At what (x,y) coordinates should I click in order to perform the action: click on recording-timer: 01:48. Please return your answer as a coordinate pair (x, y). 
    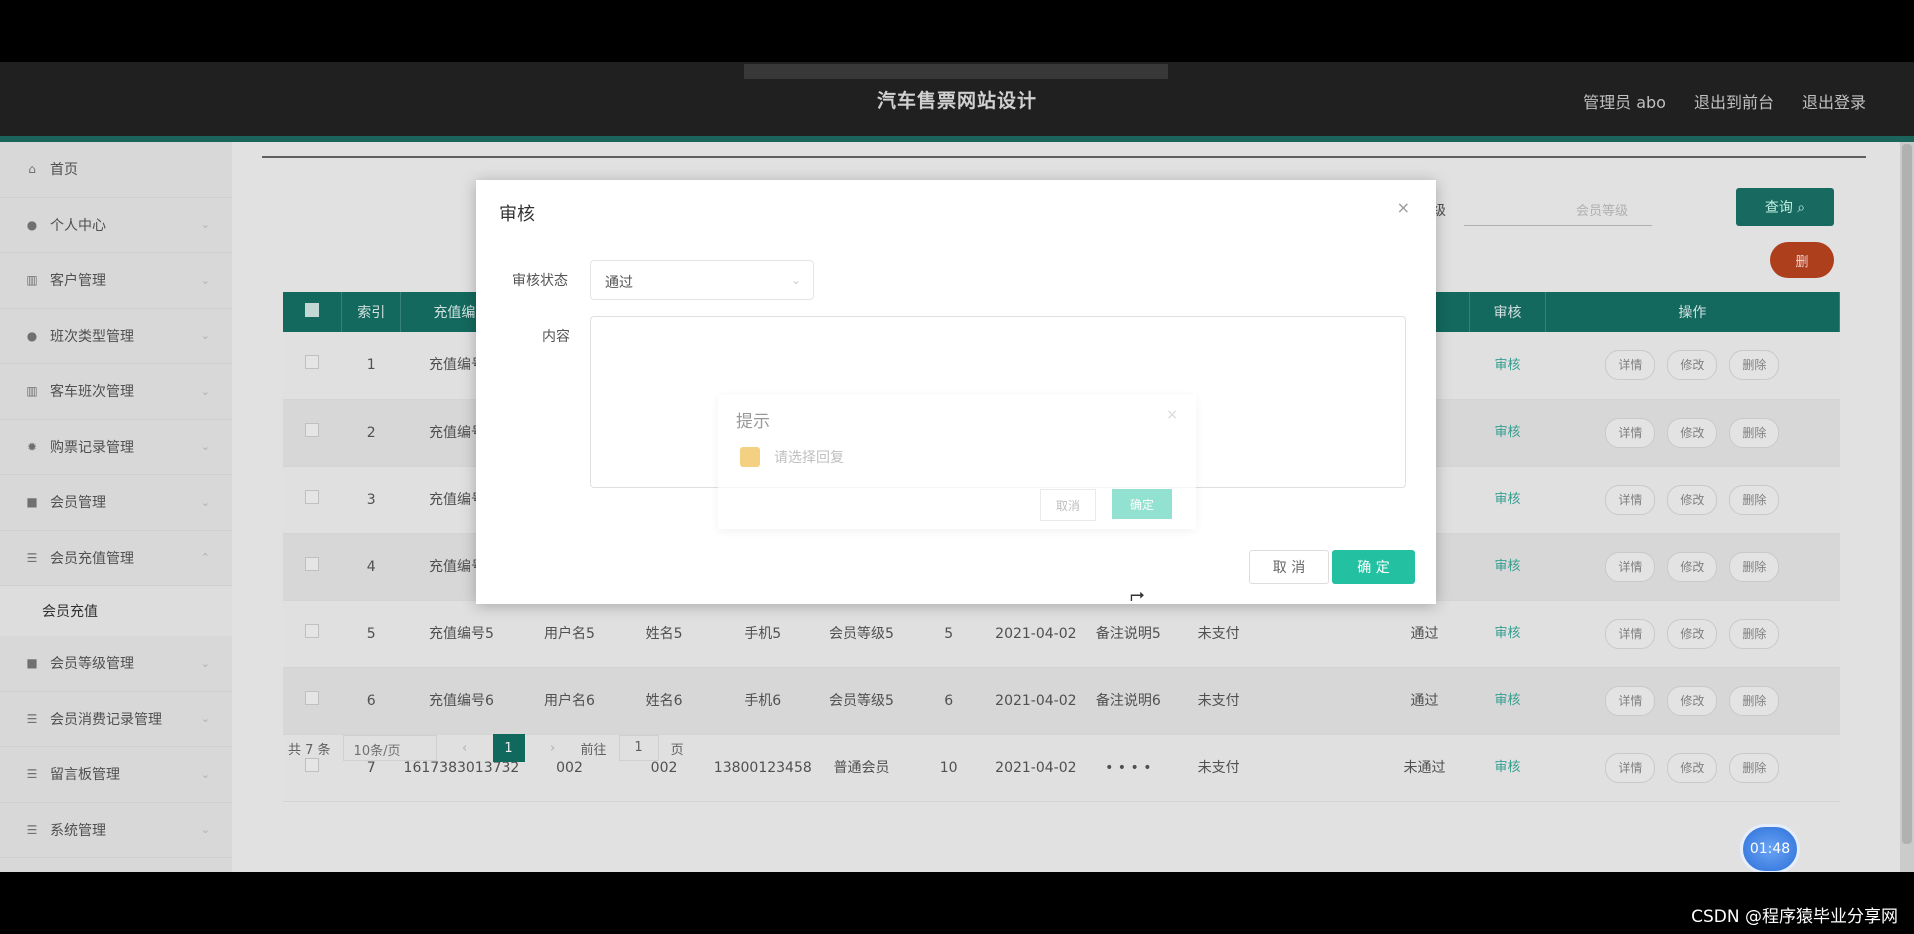
    Looking at the image, I should click on (1770, 848).